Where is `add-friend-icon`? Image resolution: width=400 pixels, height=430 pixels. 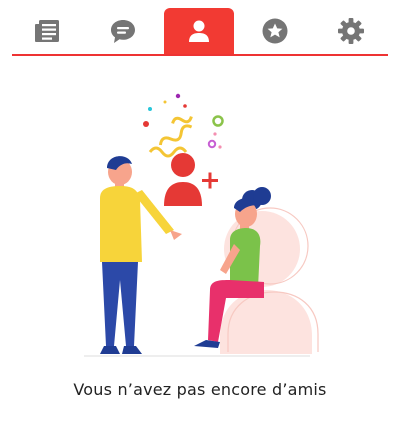 add-friend-icon is located at coordinates (191, 179).